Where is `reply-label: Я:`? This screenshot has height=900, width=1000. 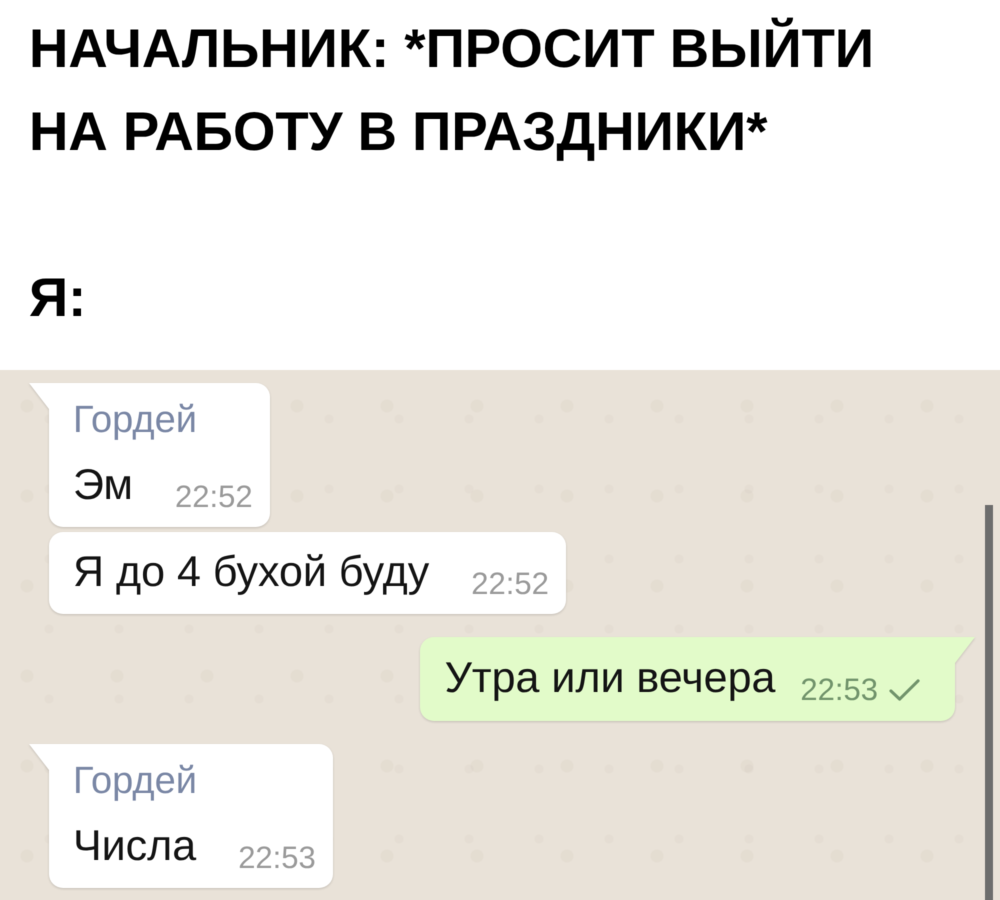
reply-label: Я: is located at coordinates (57, 298).